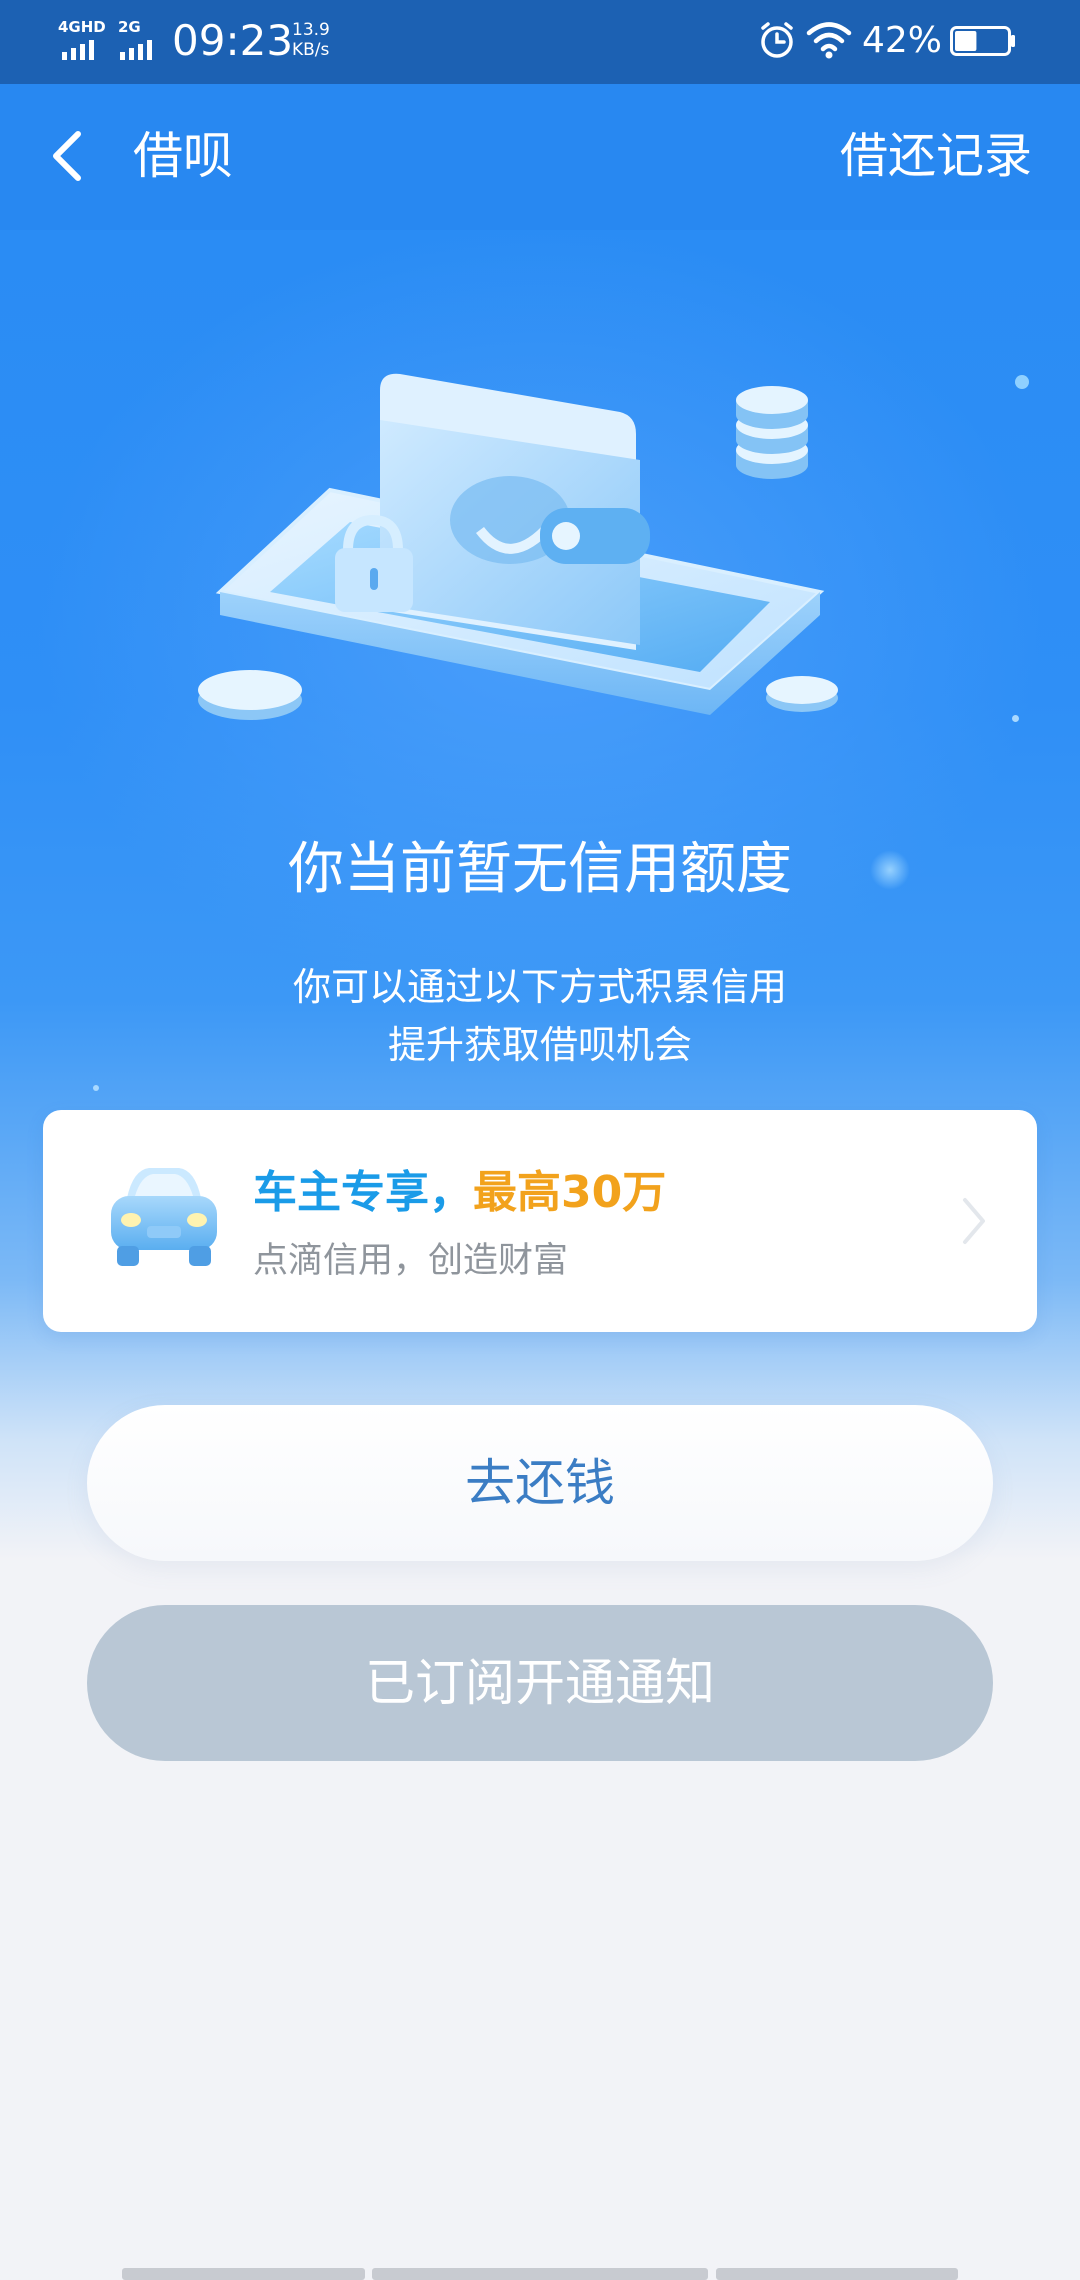 The image size is (1080, 2280). I want to click on promo-subtitle: 点滴信用，创造财富, so click(411, 1261).